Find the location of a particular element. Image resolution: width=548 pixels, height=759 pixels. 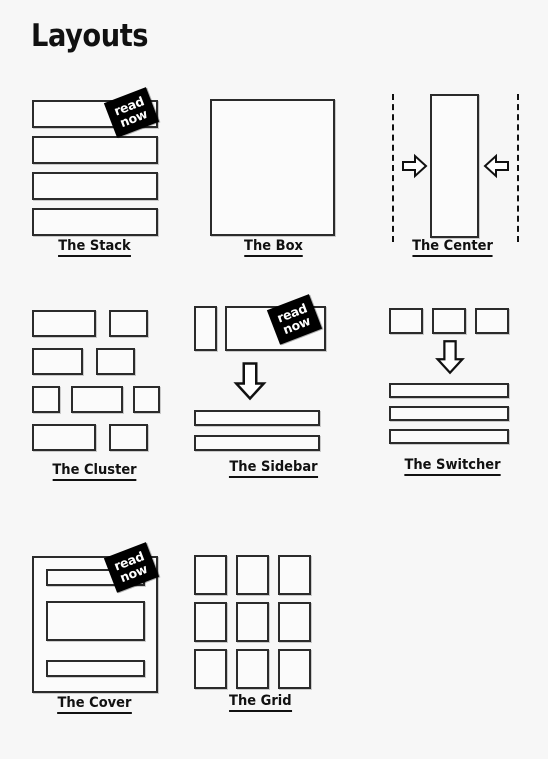

layout-card-sidebar: read now The Sidebar is located at coordinates (273, 386).